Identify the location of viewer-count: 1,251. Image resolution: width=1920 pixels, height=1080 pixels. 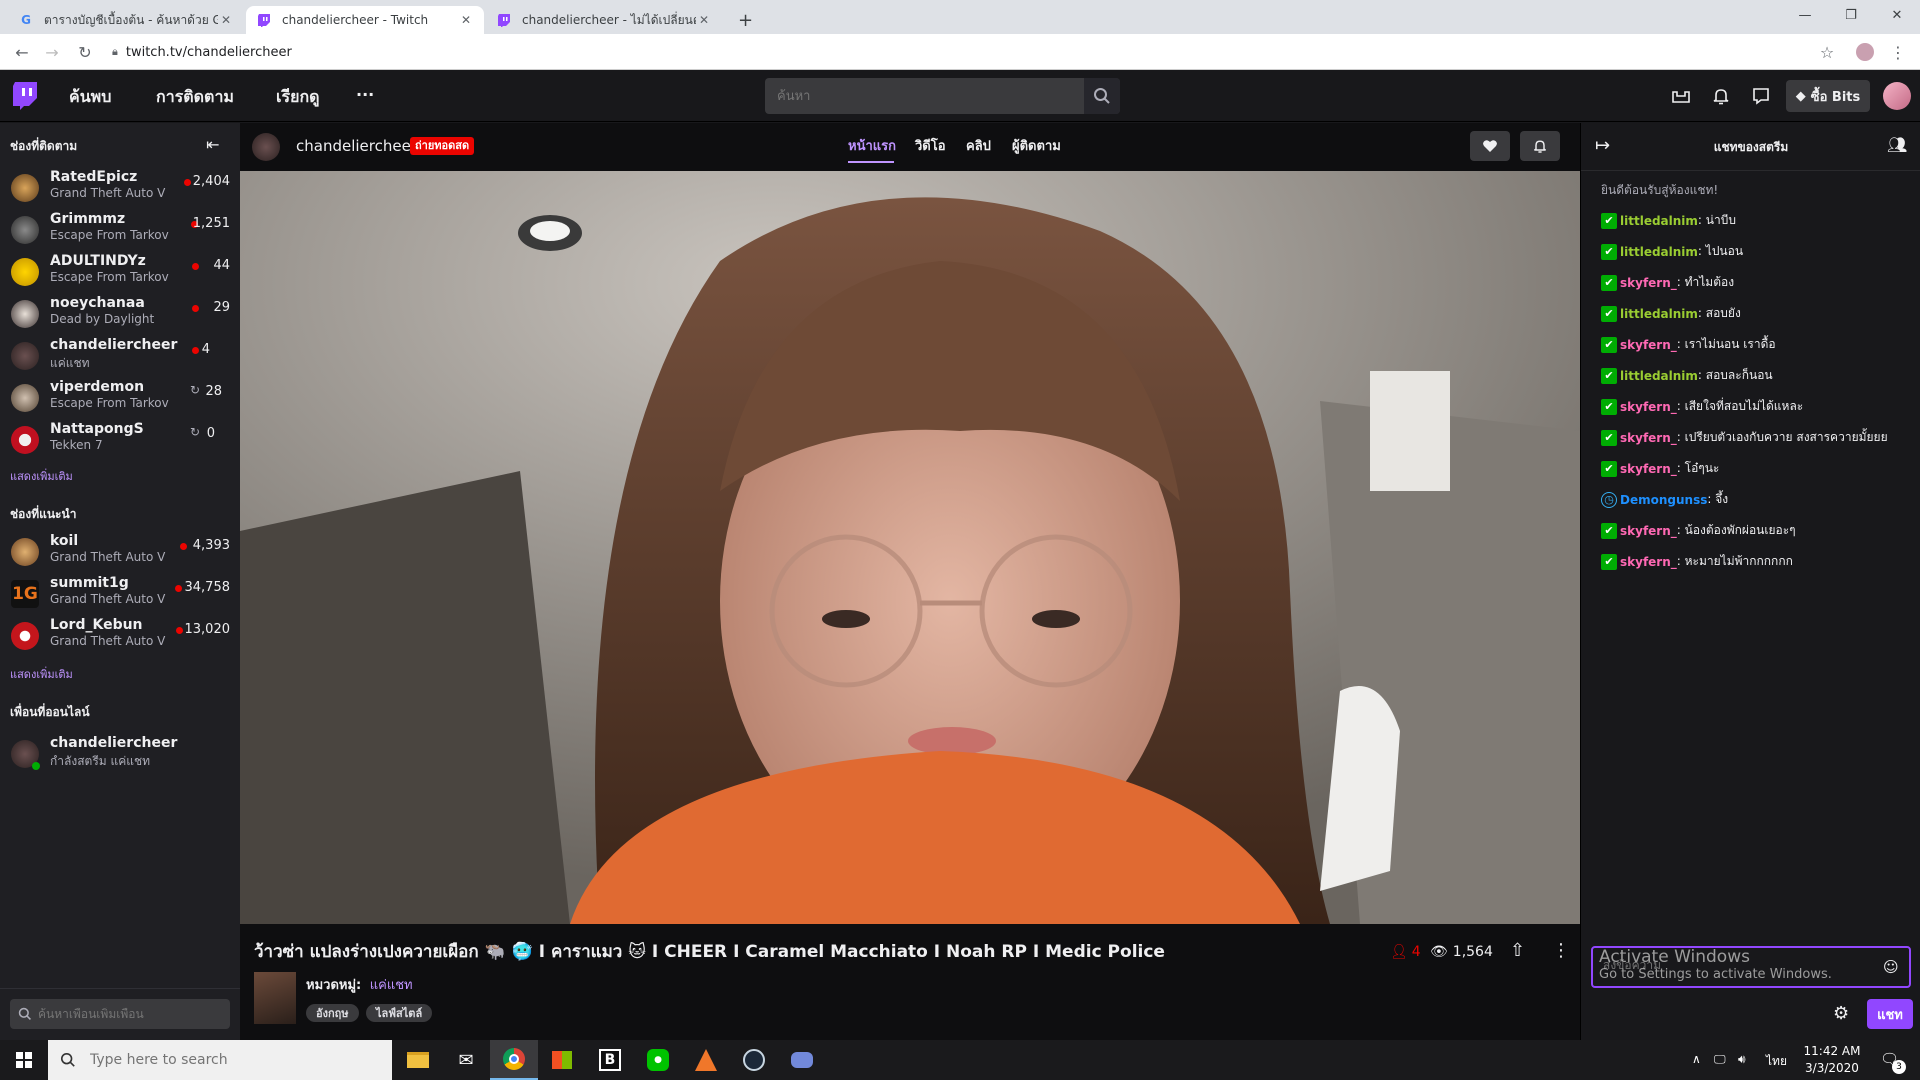
(211, 223).